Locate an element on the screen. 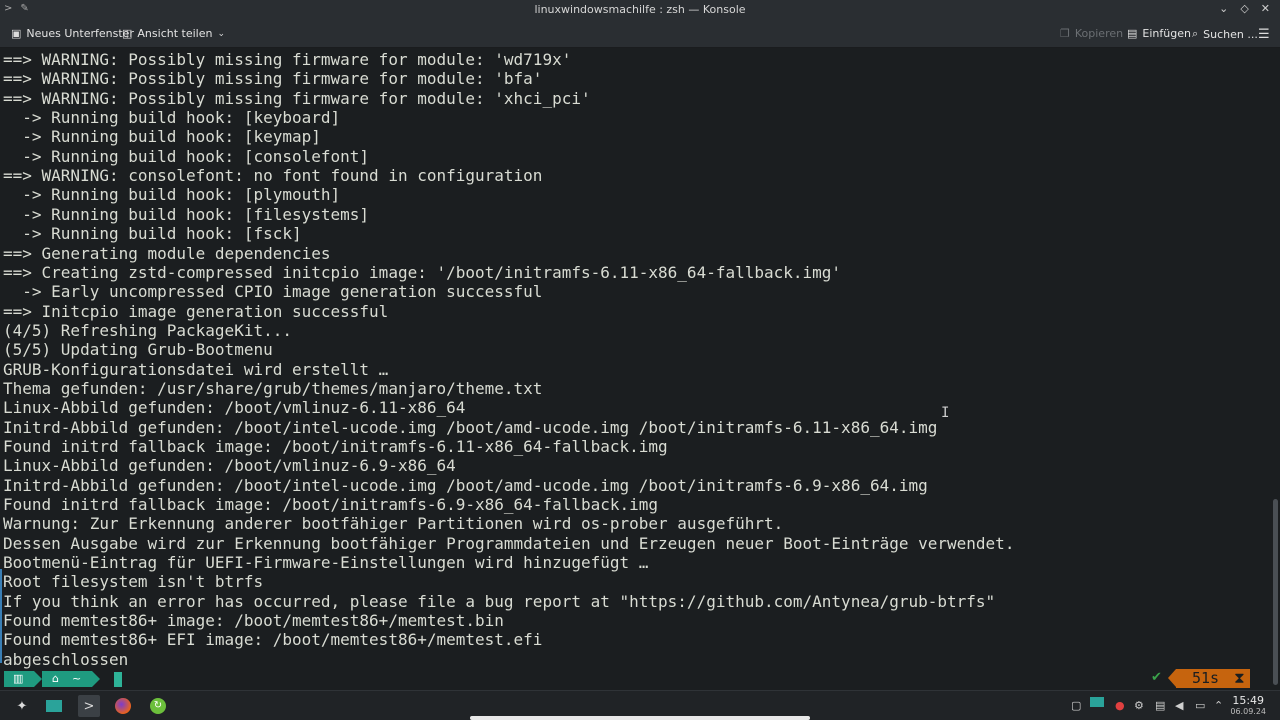 Image resolution: width=1280 pixels, height=720 pixels. application-launcher-icon: ✦ is located at coordinates (22, 706).